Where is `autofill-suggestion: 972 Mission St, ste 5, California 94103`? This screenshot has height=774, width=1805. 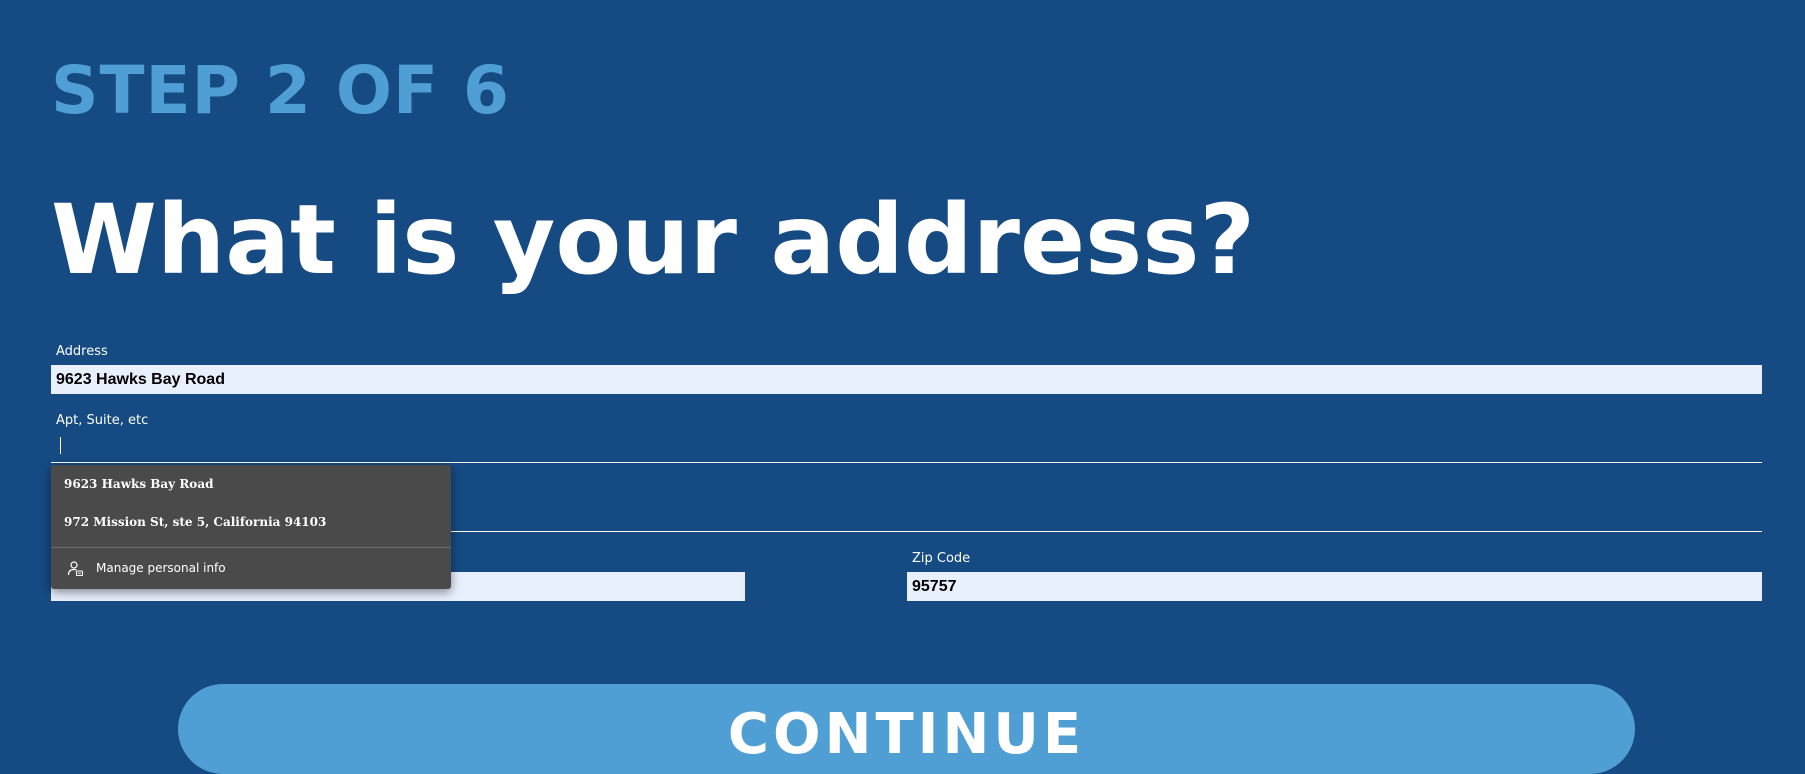 autofill-suggestion: 972 Mission St, ste 5, California 94103 is located at coordinates (195, 522).